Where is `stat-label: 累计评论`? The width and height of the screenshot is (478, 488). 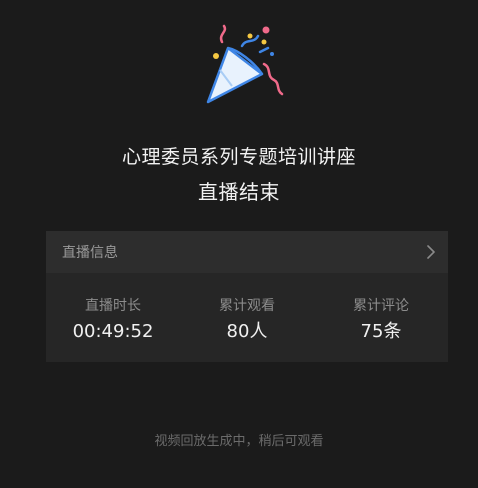 stat-label: 累计评论 is located at coordinates (381, 306).